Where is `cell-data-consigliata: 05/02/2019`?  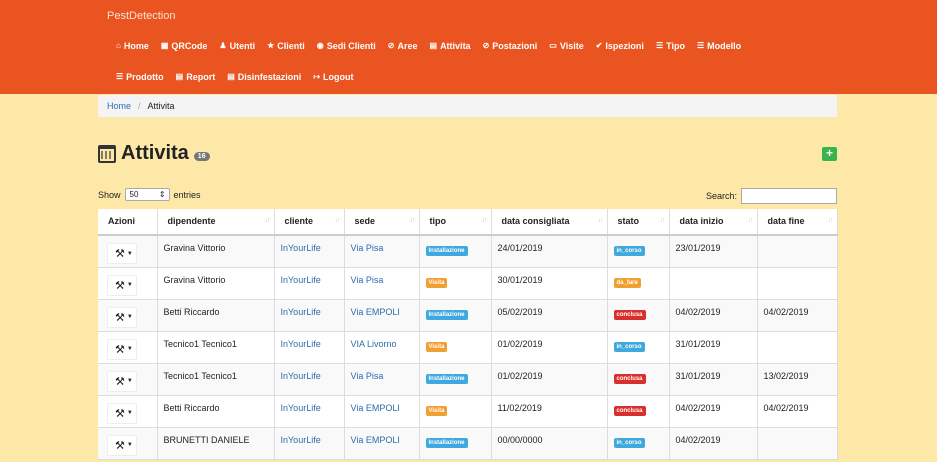
cell-data-consigliata: 05/02/2019 is located at coordinates (549, 315).